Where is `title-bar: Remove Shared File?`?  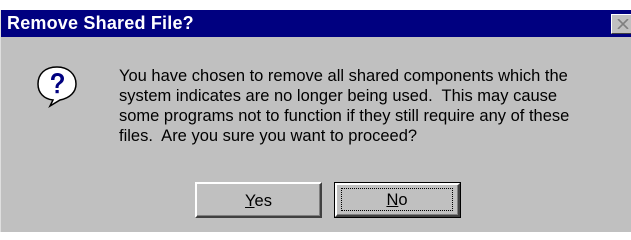 title-bar: Remove Shared File? is located at coordinates (316, 23).